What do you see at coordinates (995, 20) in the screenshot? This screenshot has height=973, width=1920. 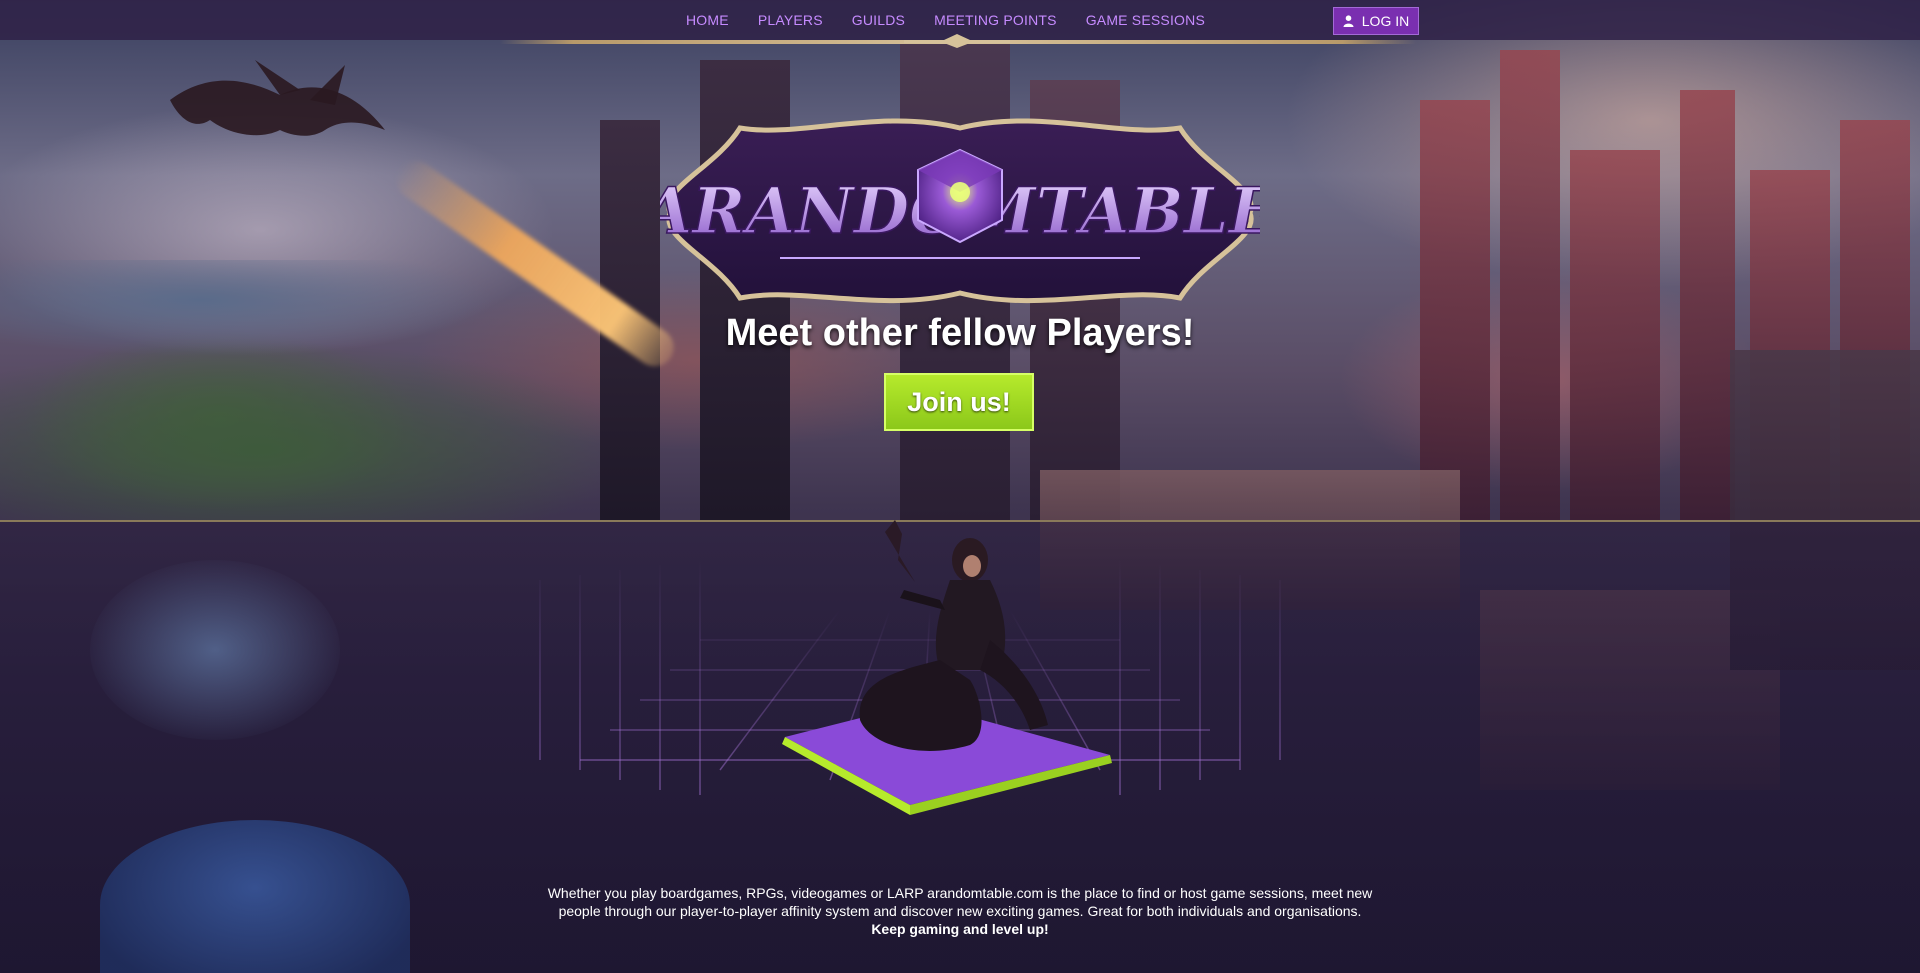 I see `nav-item-meeting-points: MEETING POINTS` at bounding box center [995, 20].